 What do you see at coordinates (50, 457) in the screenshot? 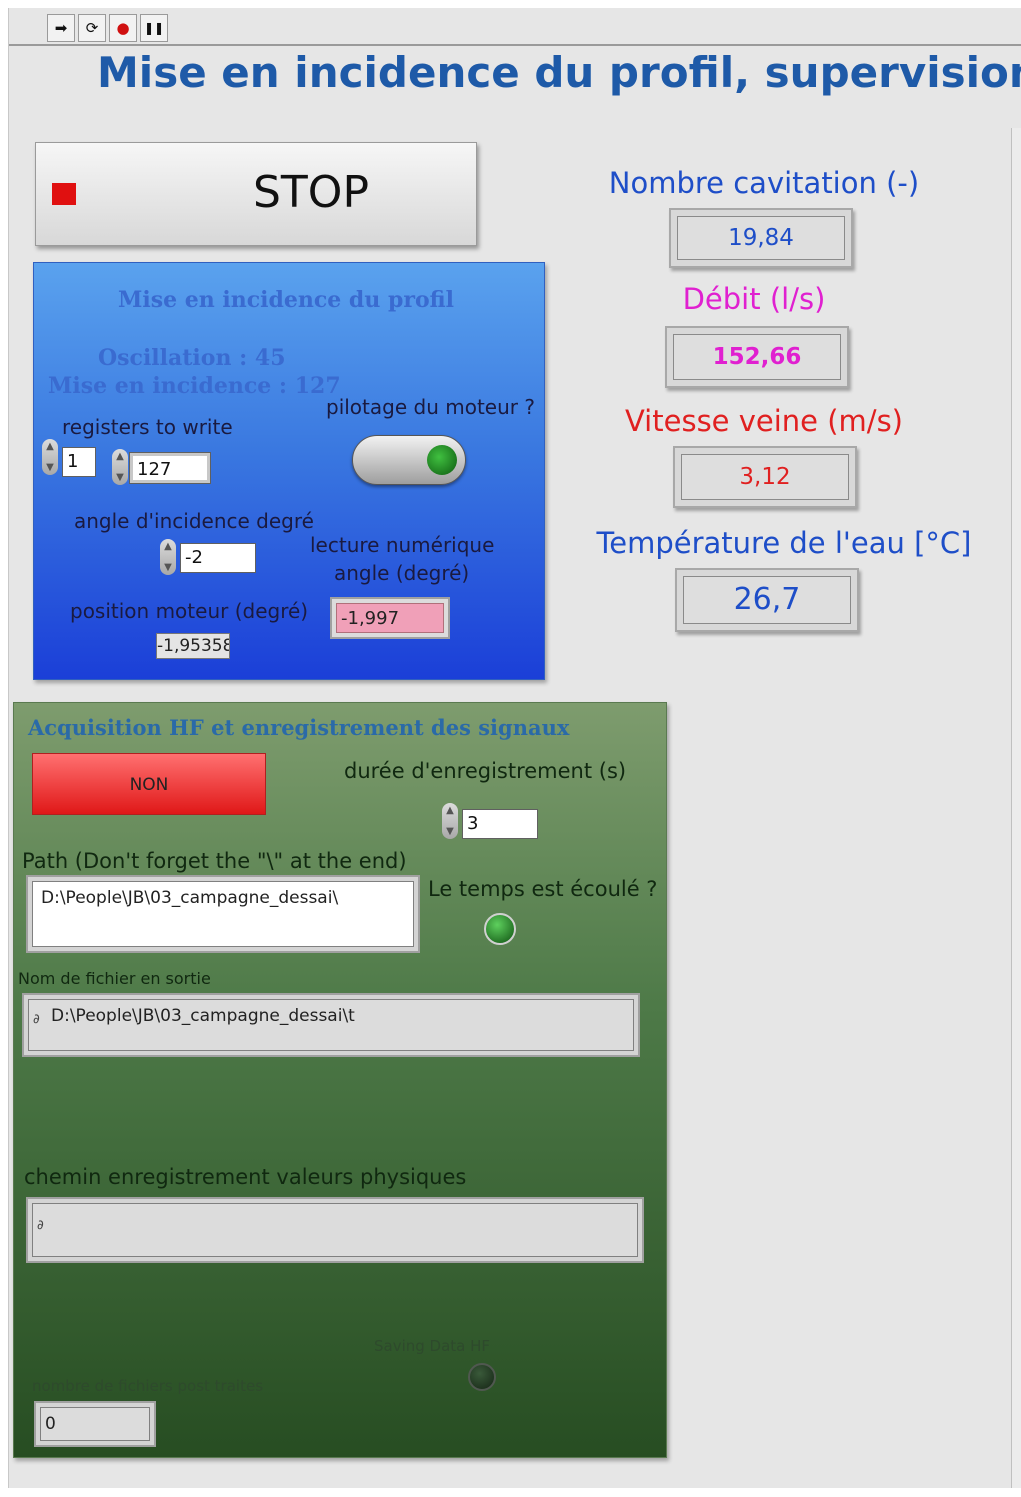
I see `register-count-spinner: ▲ ▼` at bounding box center [50, 457].